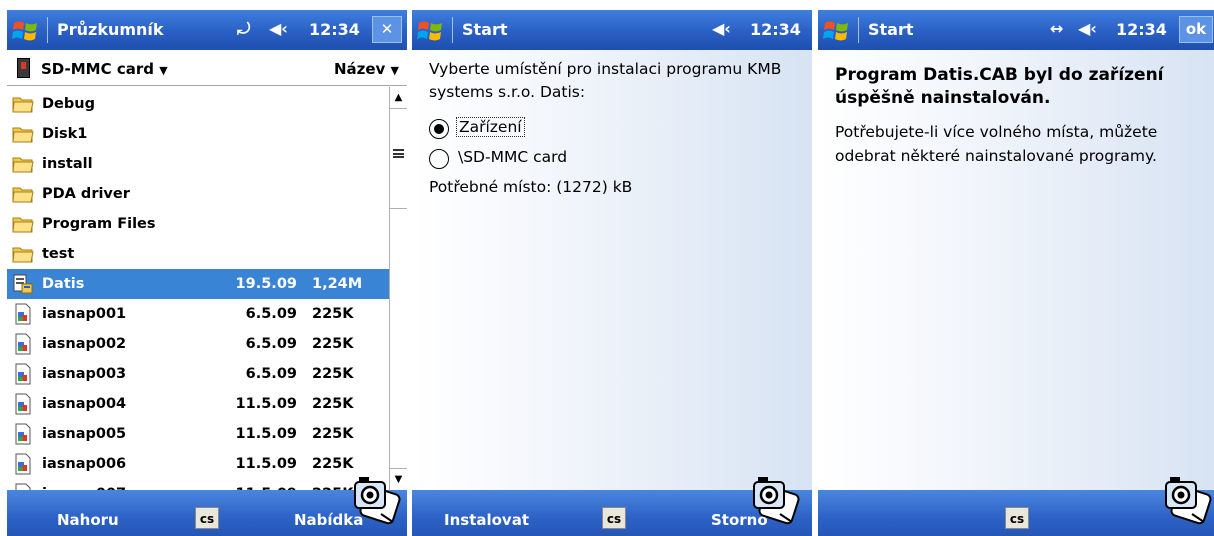 The height and width of the screenshot is (536, 1214). I want to click on softkey-left-up: Nahoru, so click(88, 520).